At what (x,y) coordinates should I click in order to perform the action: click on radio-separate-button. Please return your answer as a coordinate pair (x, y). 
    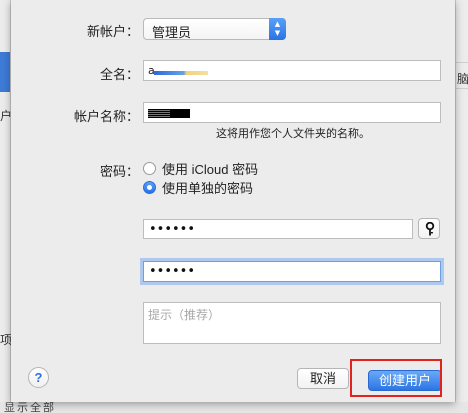
    Looking at the image, I should click on (149, 187).